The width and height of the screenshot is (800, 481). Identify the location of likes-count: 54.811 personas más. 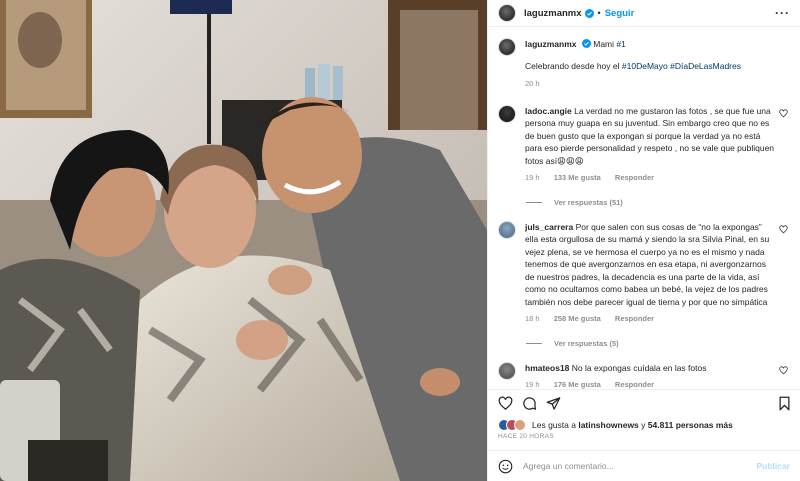
(690, 425).